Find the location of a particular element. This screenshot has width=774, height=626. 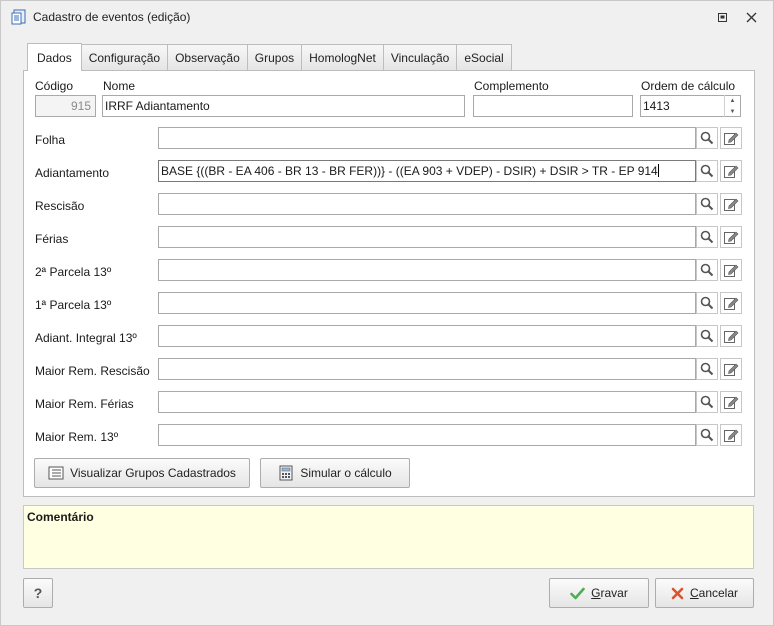

tab-dados: Dados is located at coordinates (54, 57).